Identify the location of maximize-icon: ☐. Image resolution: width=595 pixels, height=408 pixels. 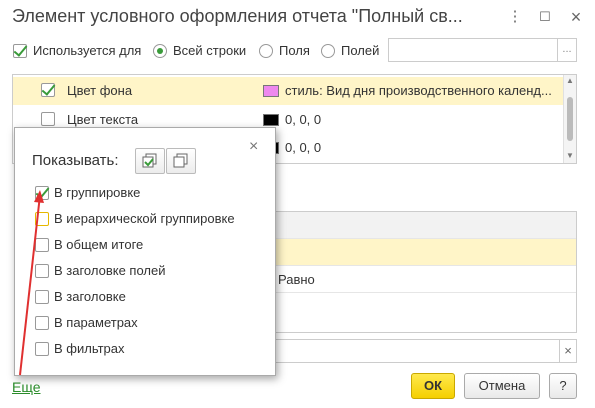
(545, 17).